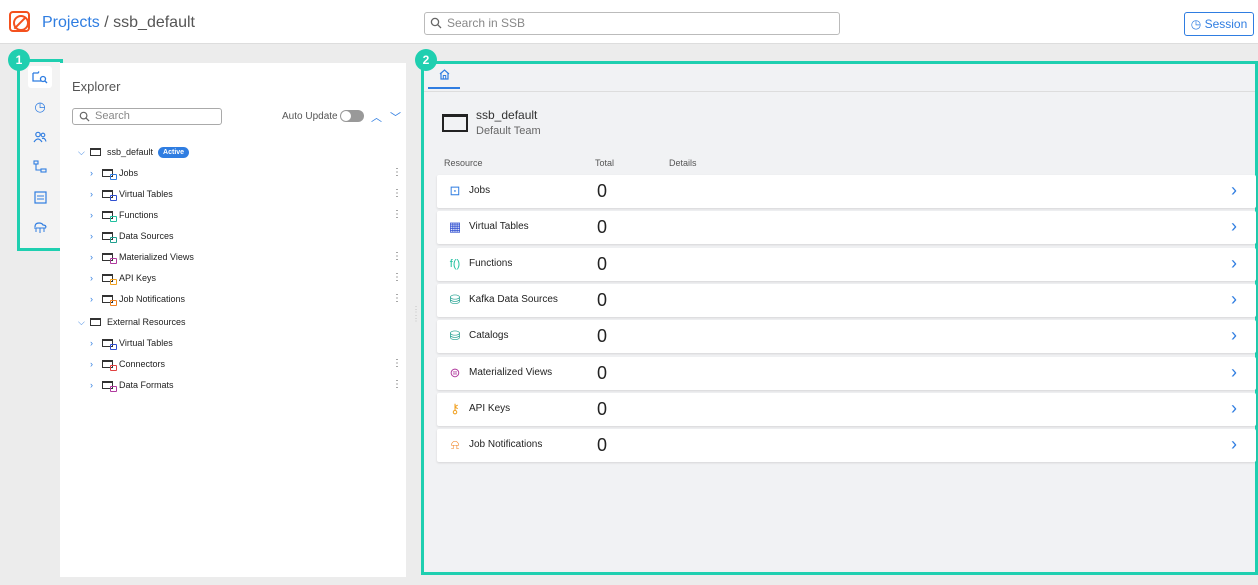 This screenshot has width=1258, height=585. What do you see at coordinates (846, 300) in the screenshot?
I see `resource-row: ⛁ Kafka Data Sources 0 ›` at bounding box center [846, 300].